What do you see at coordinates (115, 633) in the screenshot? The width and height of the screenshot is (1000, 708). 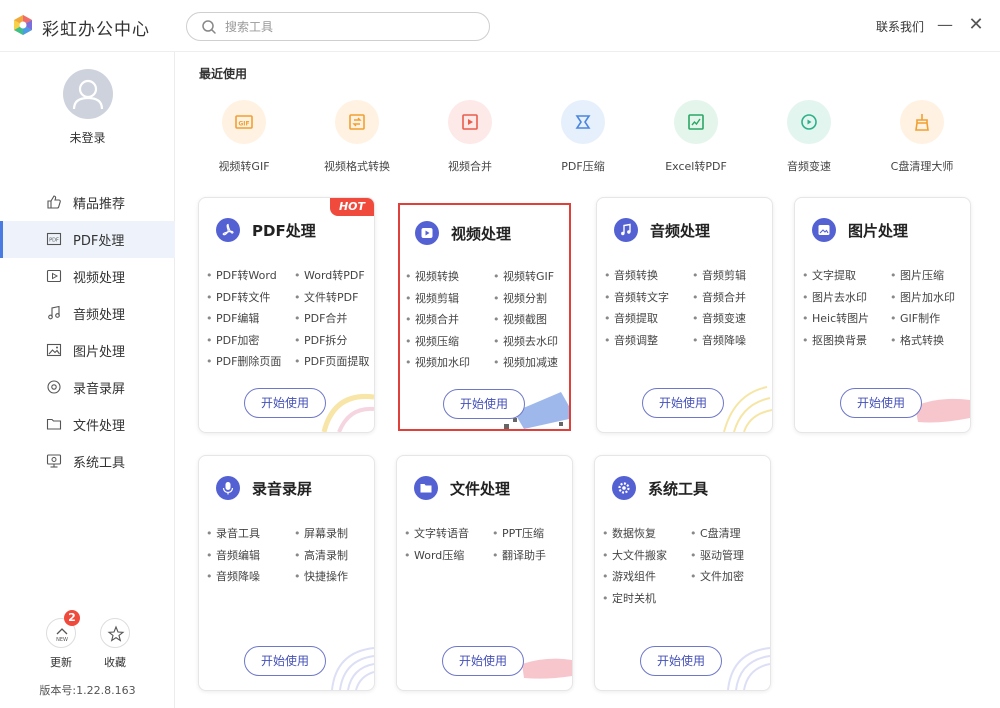 I see `favorites-button` at bounding box center [115, 633].